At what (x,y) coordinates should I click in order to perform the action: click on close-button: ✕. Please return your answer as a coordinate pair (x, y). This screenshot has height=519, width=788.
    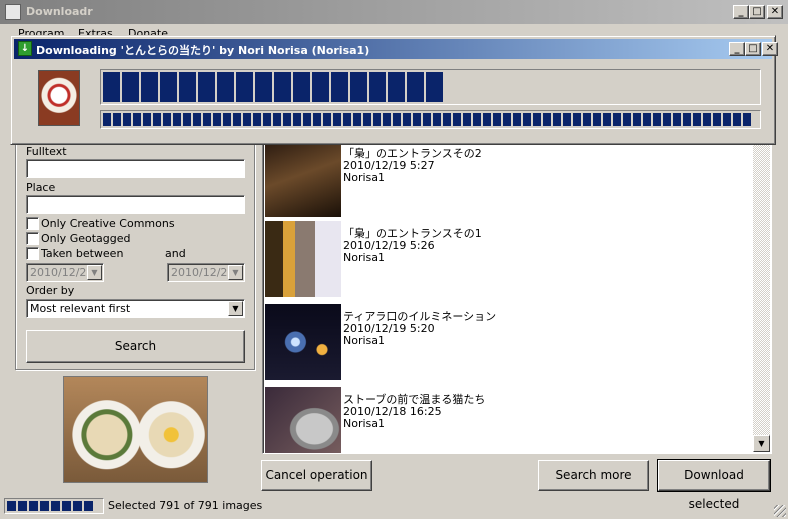
    Looking at the image, I should click on (775, 12).